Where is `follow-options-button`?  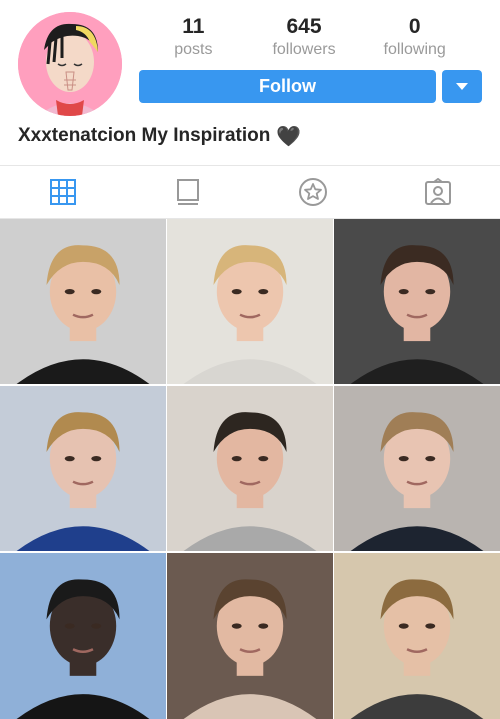 follow-options-button is located at coordinates (462, 86).